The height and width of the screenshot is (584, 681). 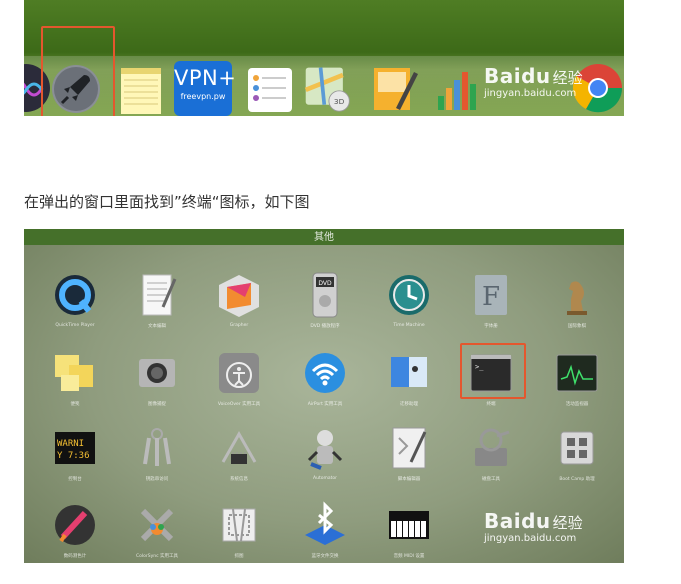 I want to click on launchpad-app: AirPort 实用工具, so click(x=325, y=378).